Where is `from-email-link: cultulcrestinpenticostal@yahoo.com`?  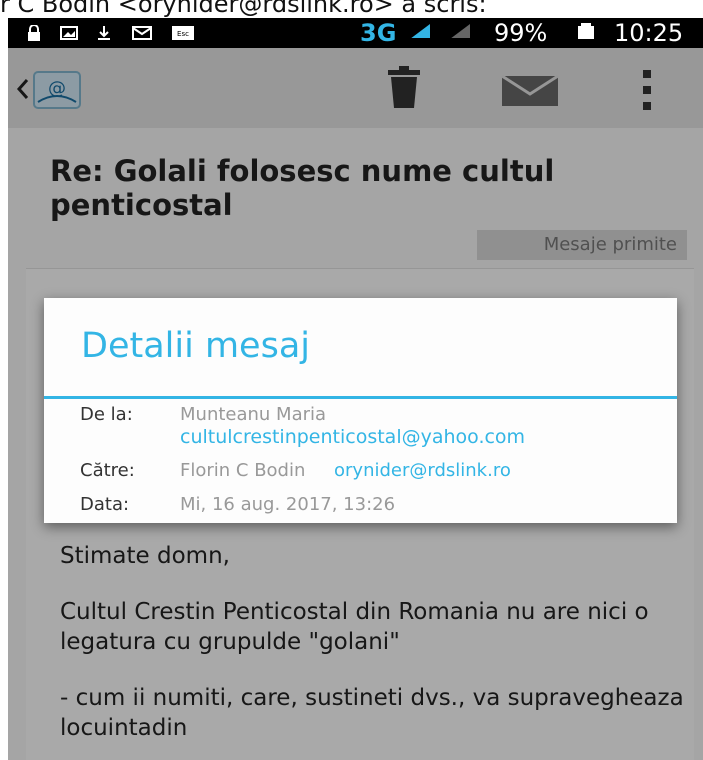
from-email-link: cultulcrestinpenticostal@yahoo.com is located at coordinates (352, 437).